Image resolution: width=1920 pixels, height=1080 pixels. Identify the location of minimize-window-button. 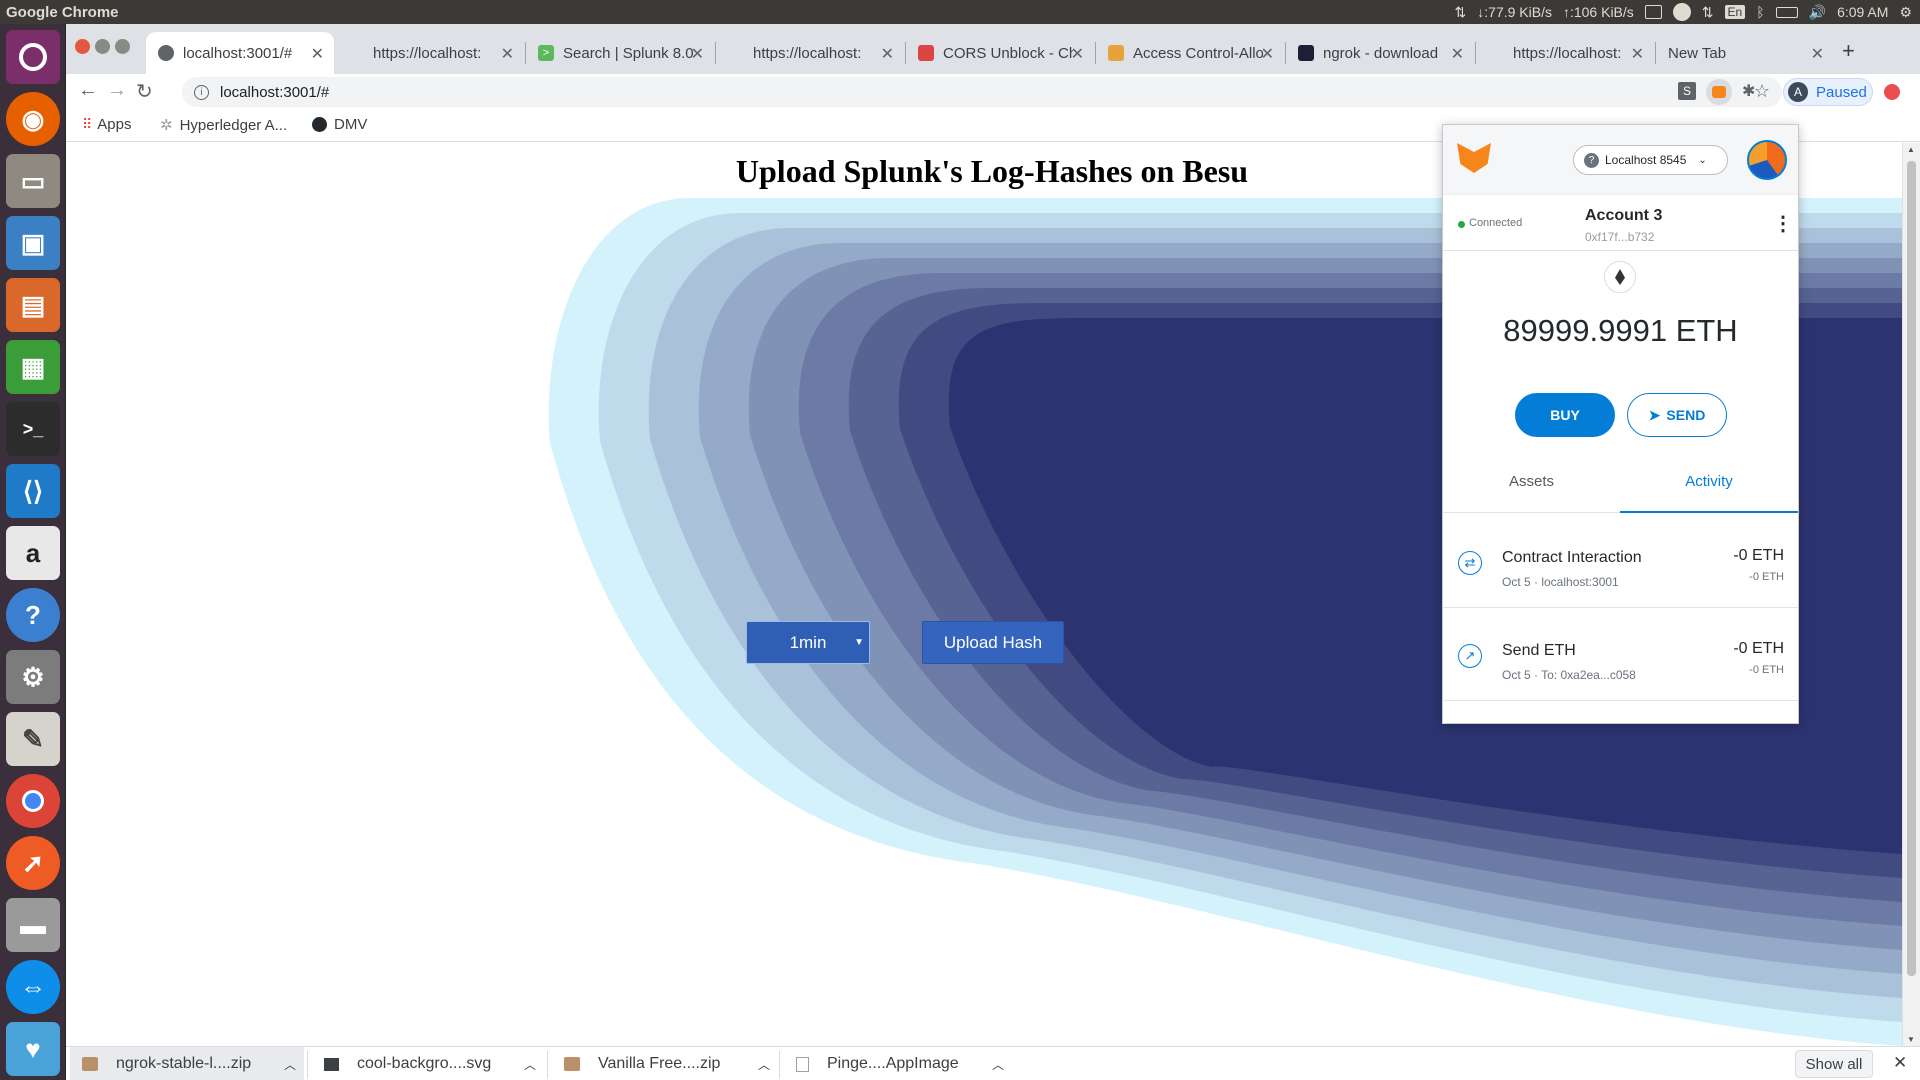
(102, 46).